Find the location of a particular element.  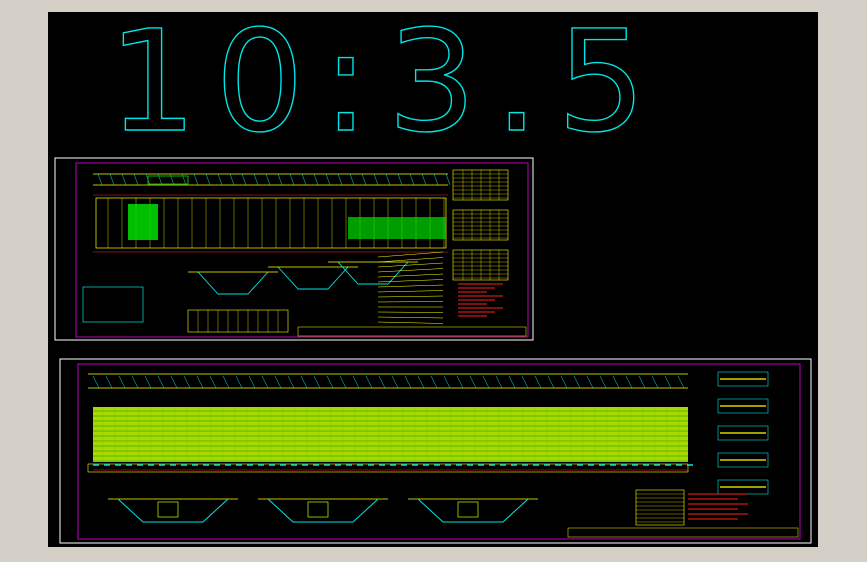

elevation-block is located at coordinates (168, 180).